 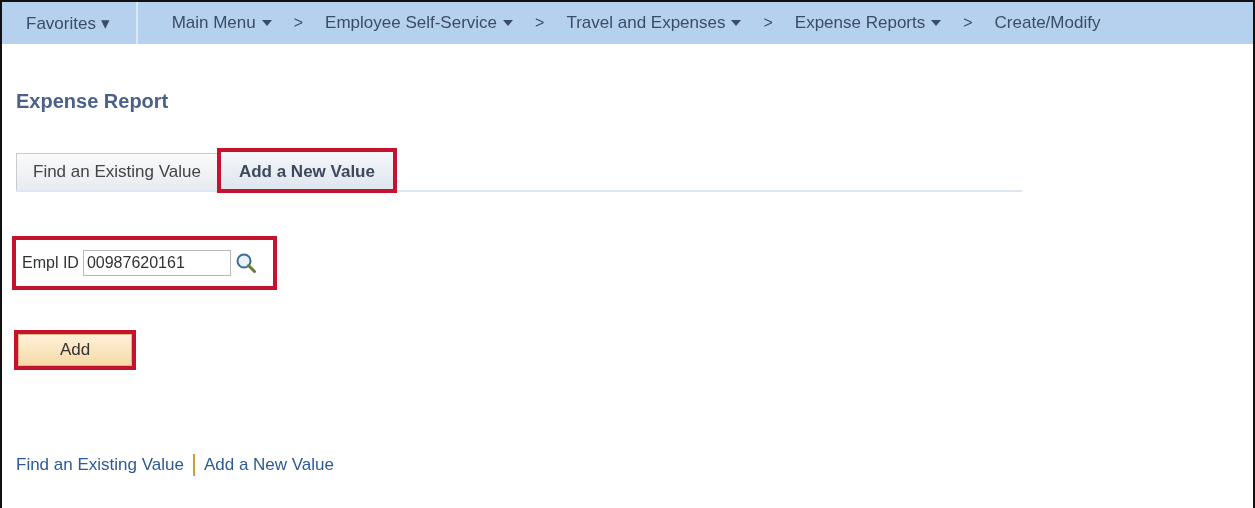 I want to click on field-label: Empl ID, so click(x=50, y=263).